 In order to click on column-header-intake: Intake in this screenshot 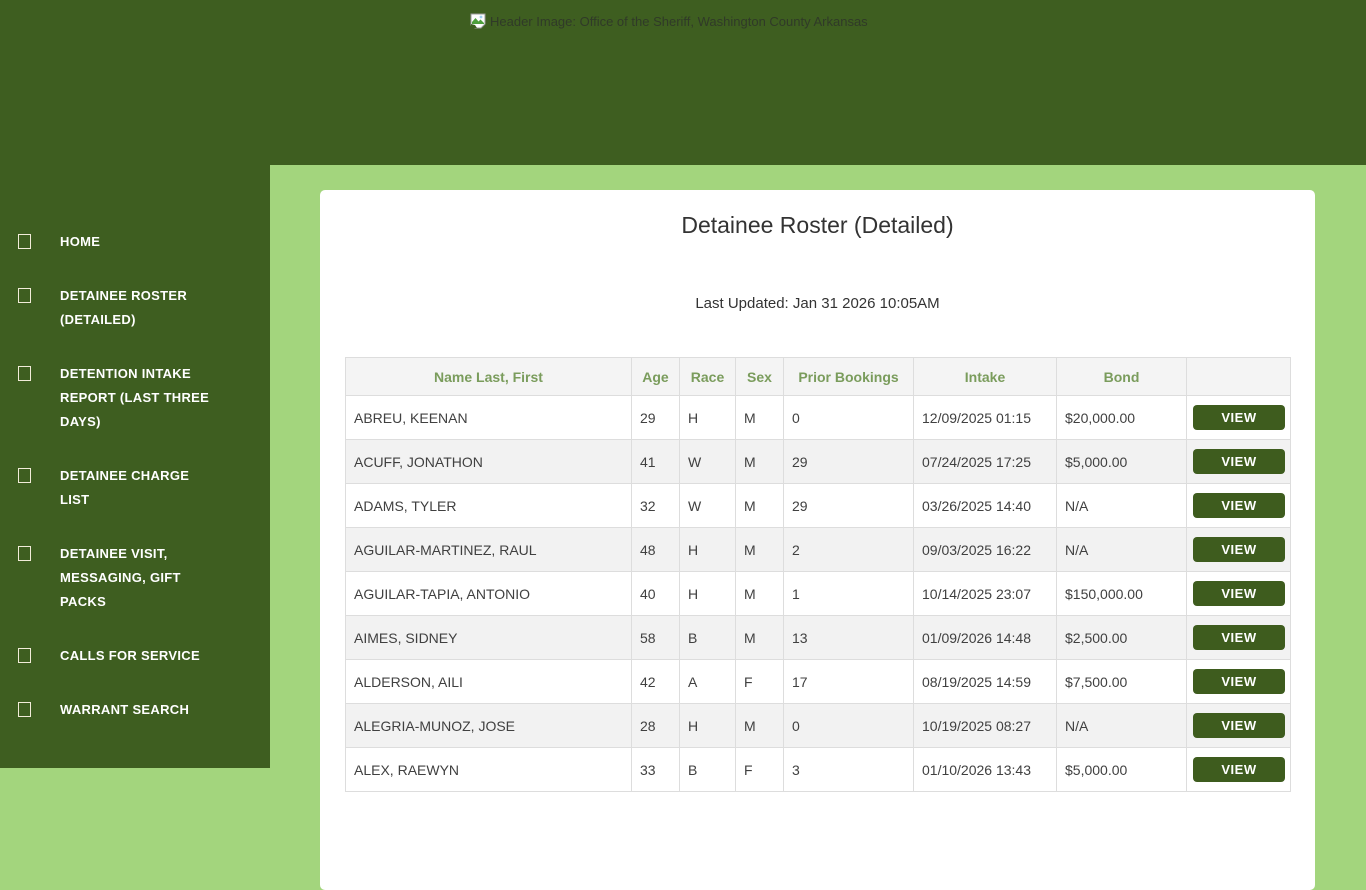, I will do `click(985, 376)`.